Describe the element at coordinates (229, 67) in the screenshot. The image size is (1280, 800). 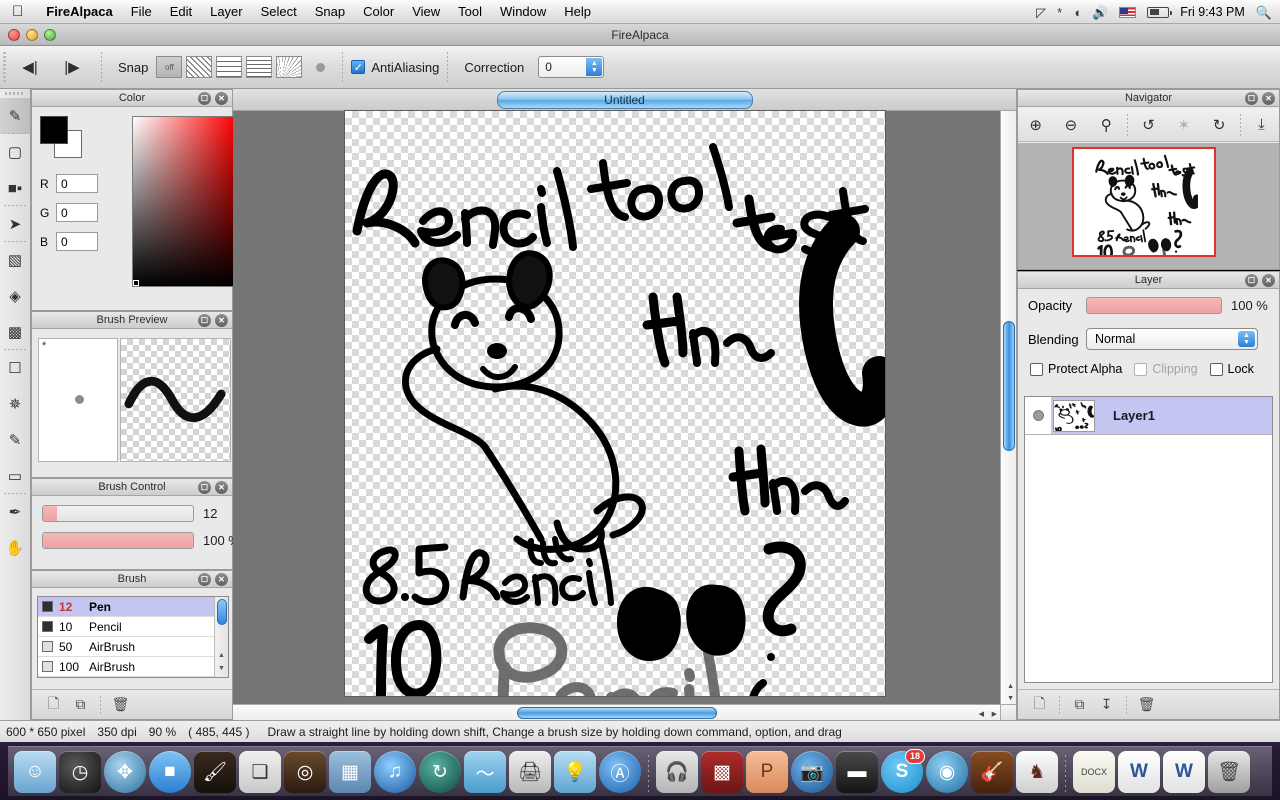
I see `snap-grid-button` at that location.